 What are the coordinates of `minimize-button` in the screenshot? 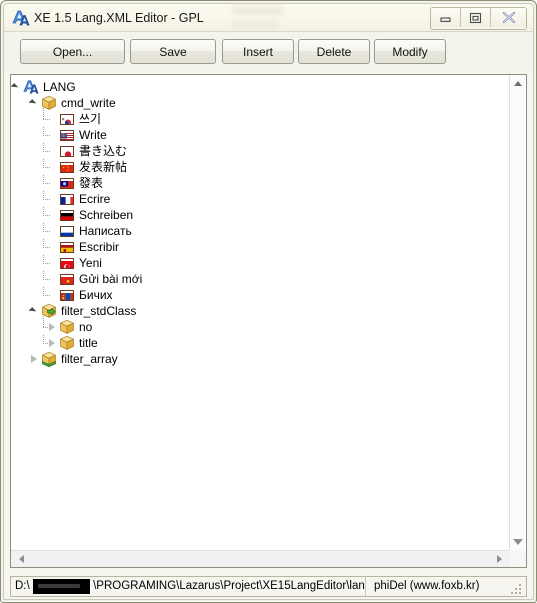 It's located at (446, 17).